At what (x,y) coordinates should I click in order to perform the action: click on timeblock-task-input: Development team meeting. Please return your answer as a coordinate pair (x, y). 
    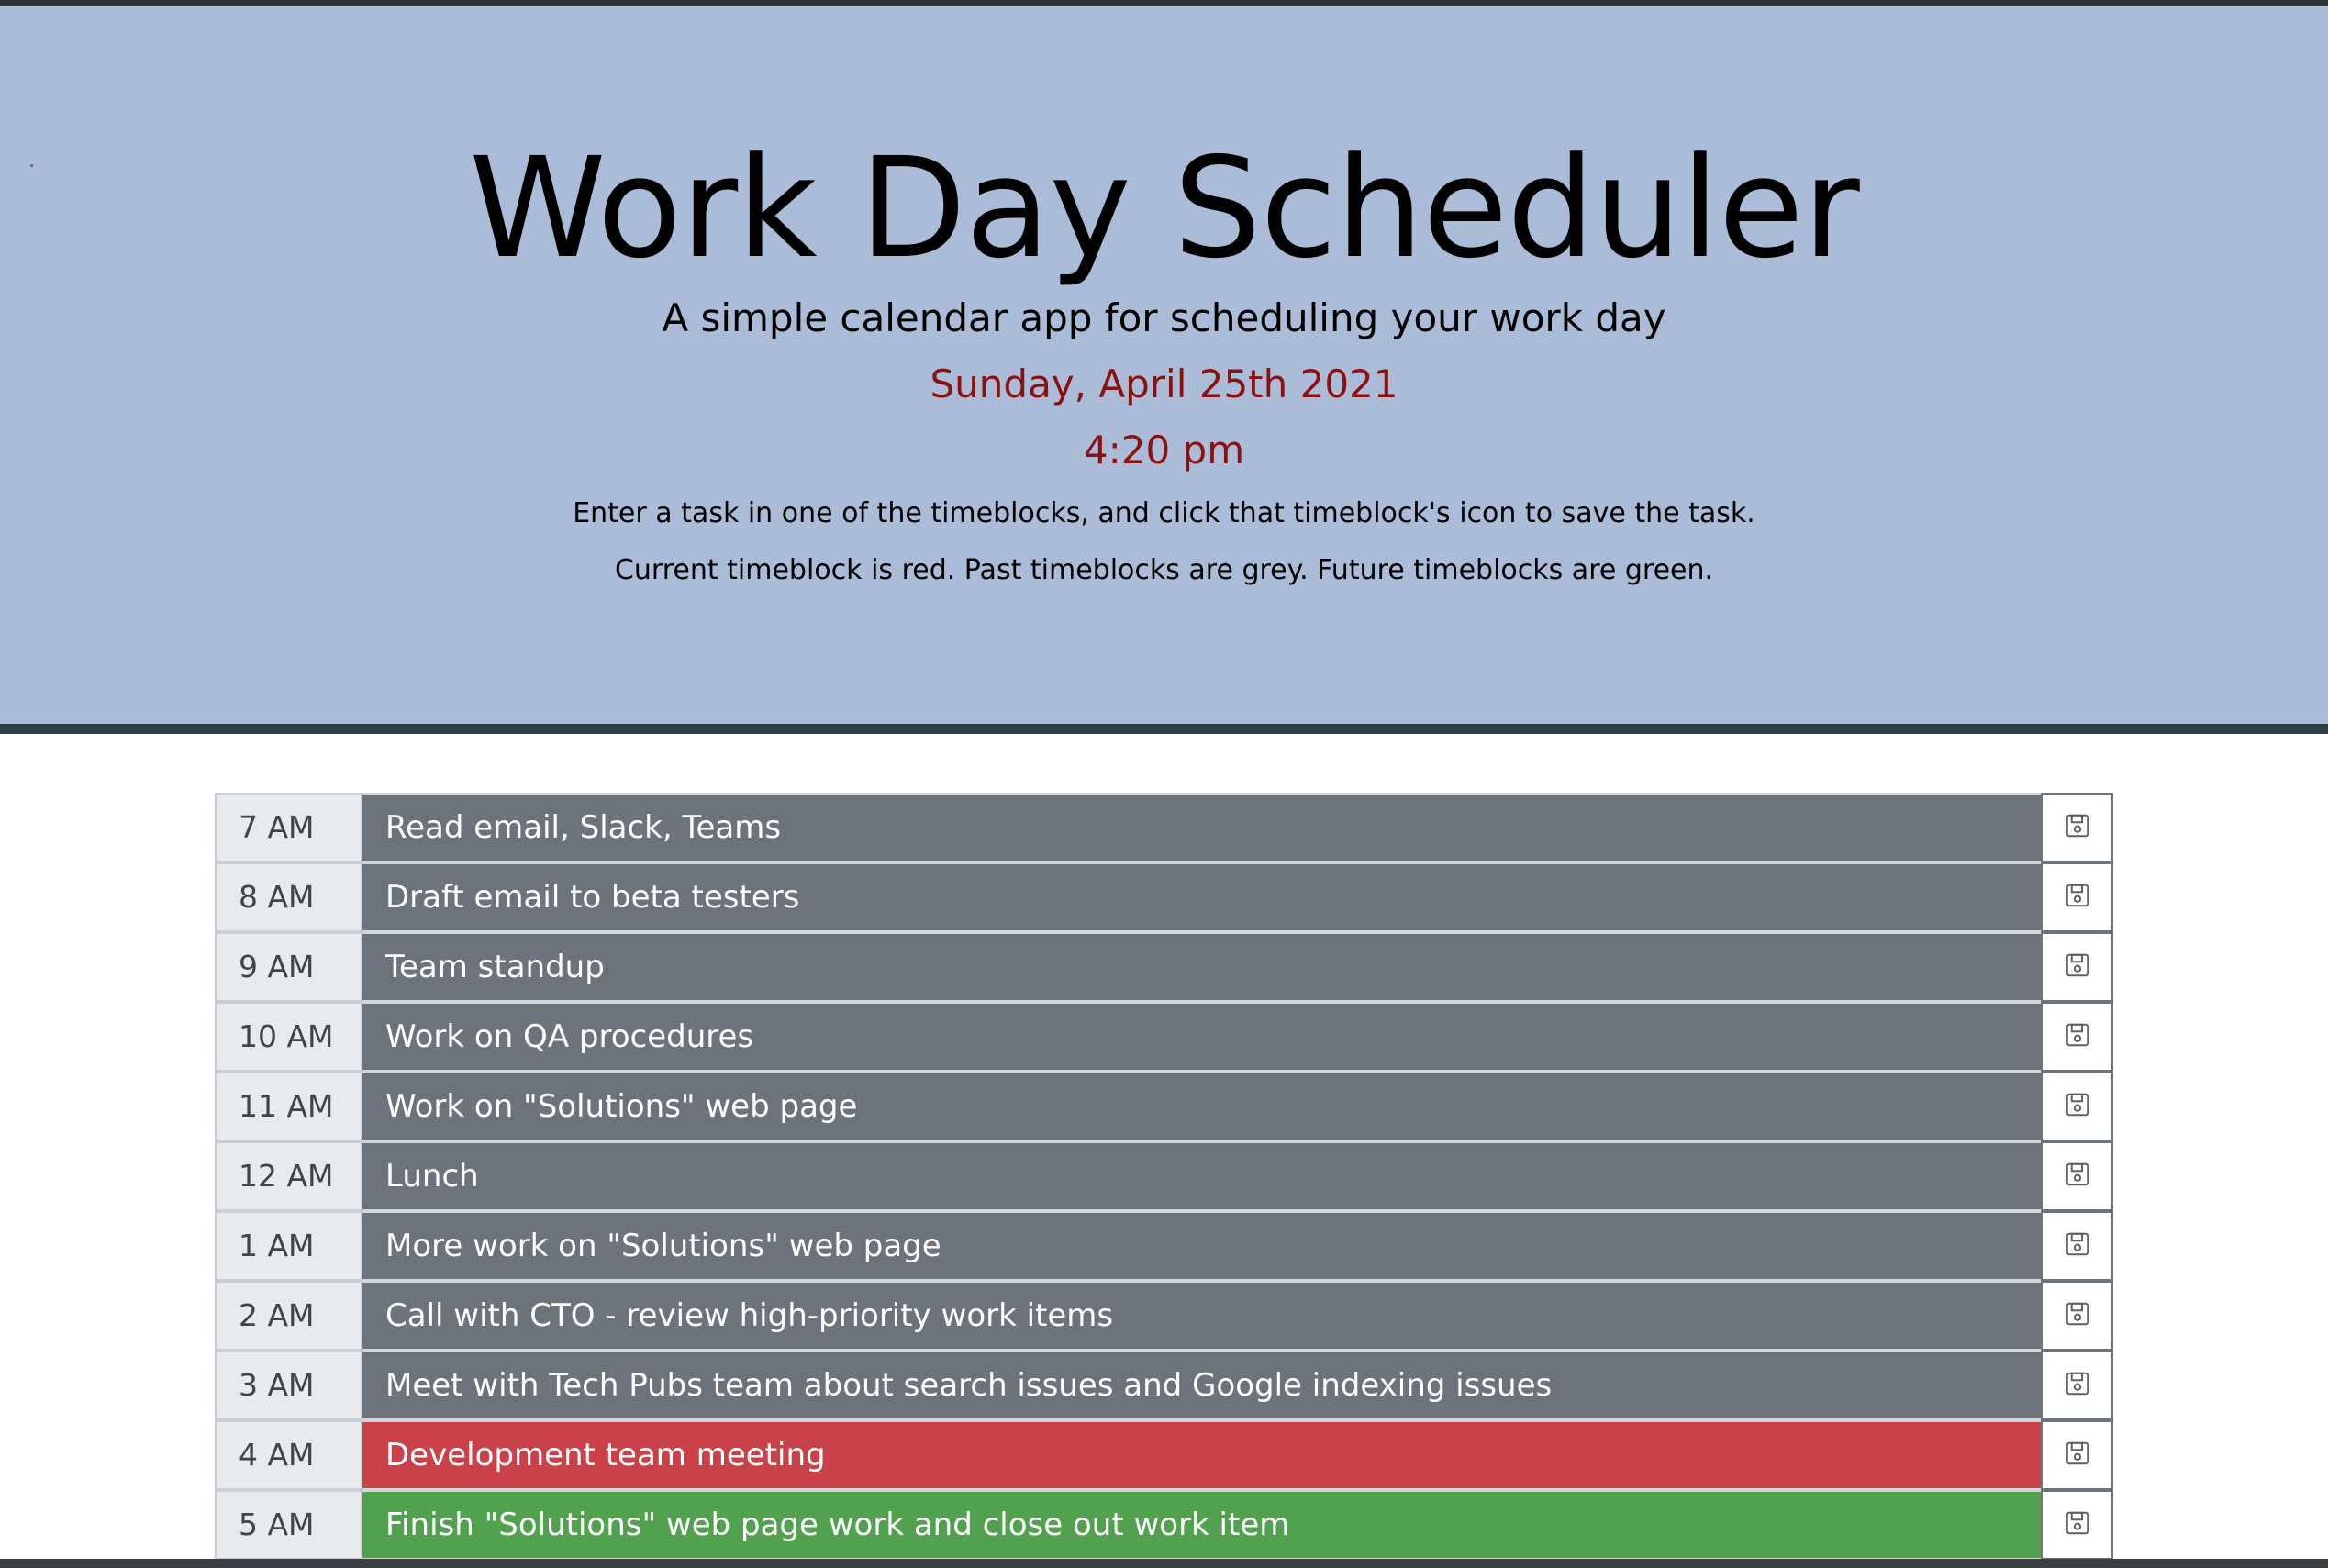
    Looking at the image, I should click on (1201, 1455).